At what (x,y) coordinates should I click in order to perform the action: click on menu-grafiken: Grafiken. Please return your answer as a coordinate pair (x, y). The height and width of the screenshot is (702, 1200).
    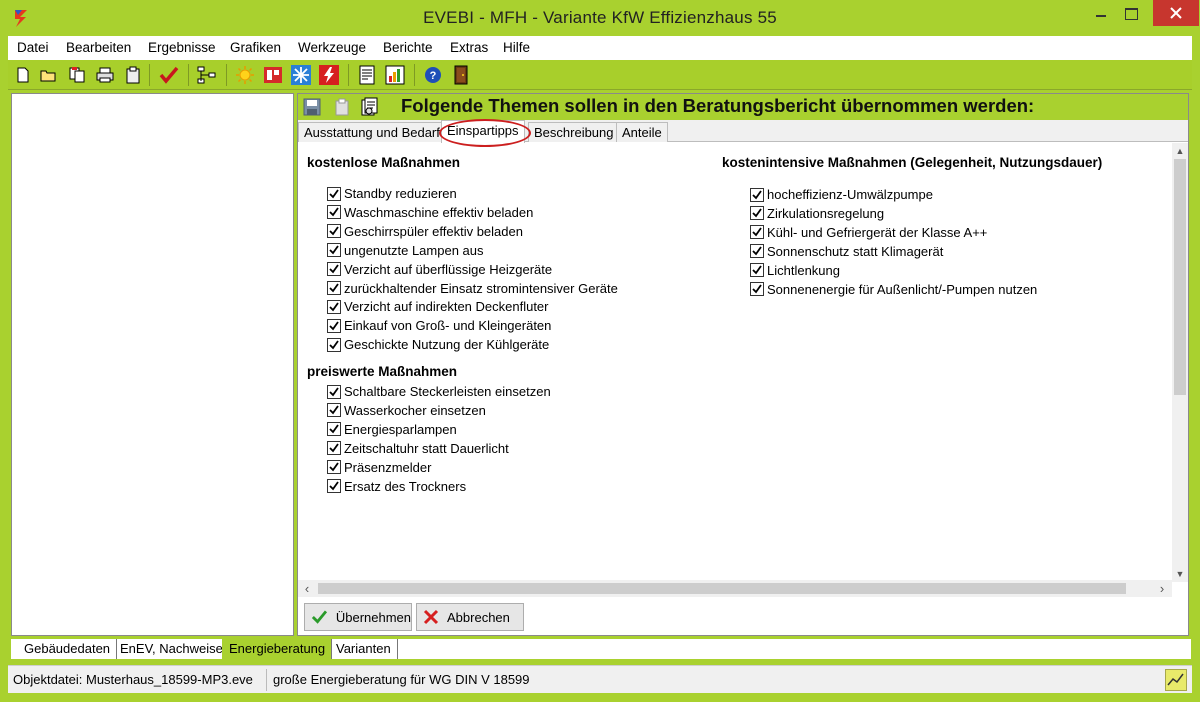
    Looking at the image, I should click on (255, 47).